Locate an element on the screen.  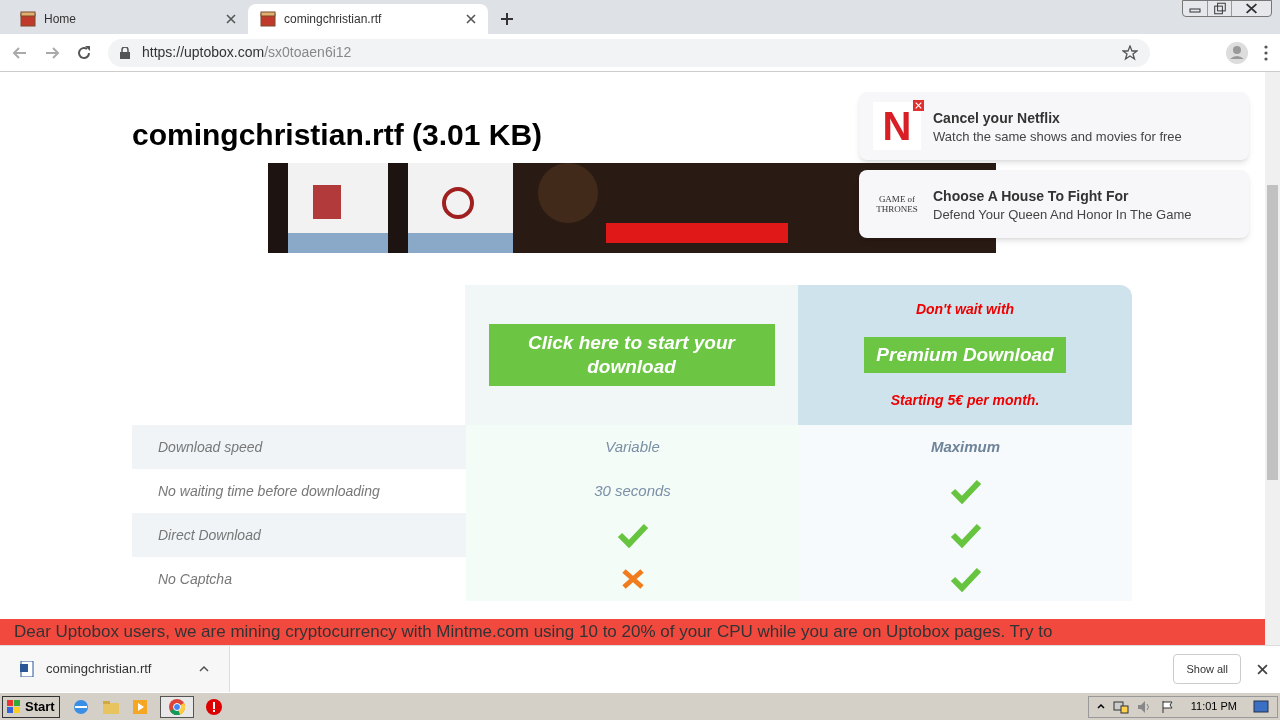
notification-title: Choose A House To Fight For is located at coordinates (1031, 196).